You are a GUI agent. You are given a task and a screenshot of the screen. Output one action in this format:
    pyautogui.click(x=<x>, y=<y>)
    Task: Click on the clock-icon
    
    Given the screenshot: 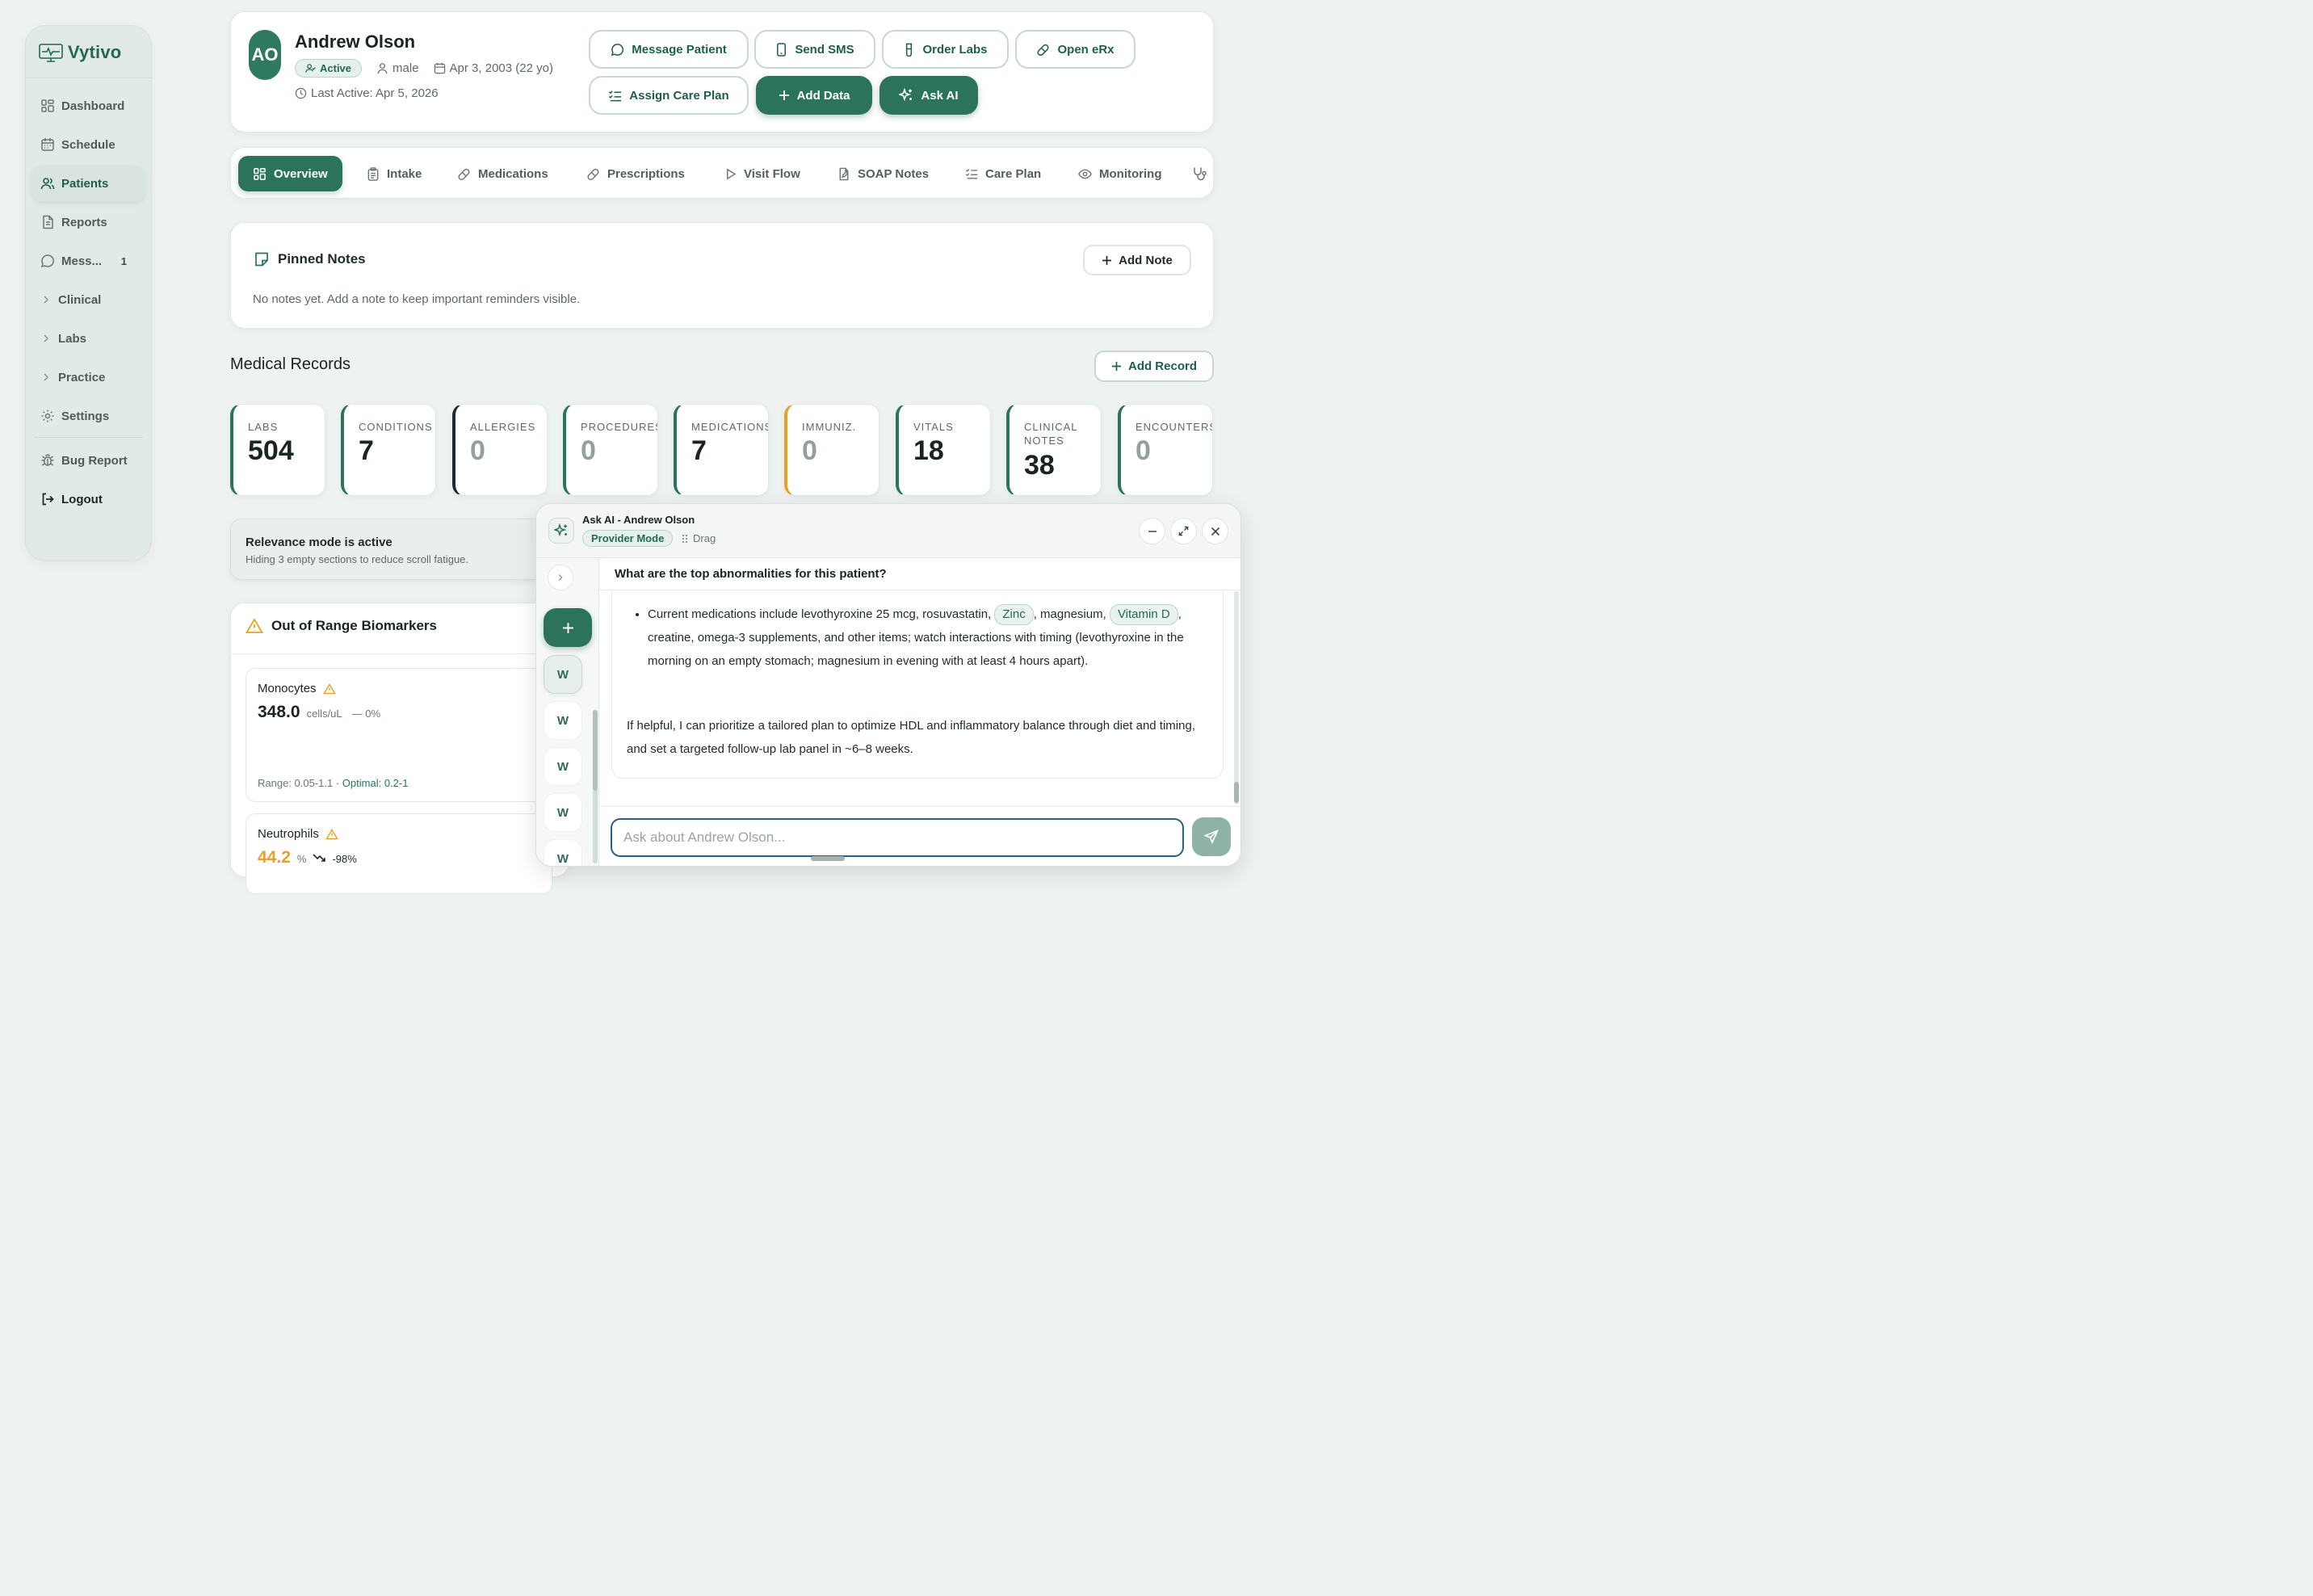 What is the action you would take?
    pyautogui.click(x=301, y=93)
    